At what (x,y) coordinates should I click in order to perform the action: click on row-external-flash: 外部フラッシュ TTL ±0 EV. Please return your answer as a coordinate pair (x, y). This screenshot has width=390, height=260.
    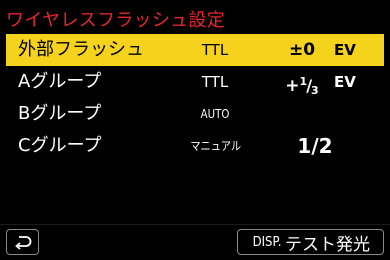
    Looking at the image, I should click on (195, 50).